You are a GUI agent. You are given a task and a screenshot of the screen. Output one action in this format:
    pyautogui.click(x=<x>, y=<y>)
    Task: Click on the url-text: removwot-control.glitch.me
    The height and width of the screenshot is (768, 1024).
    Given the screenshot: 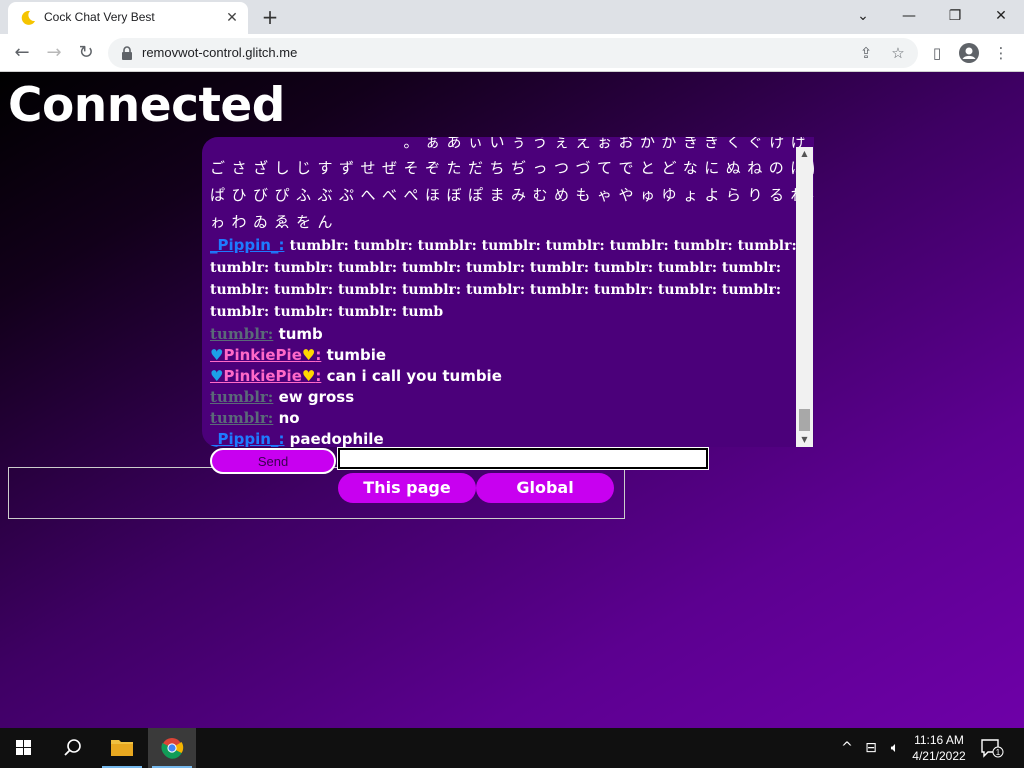 What is the action you would take?
    pyautogui.click(x=220, y=52)
    